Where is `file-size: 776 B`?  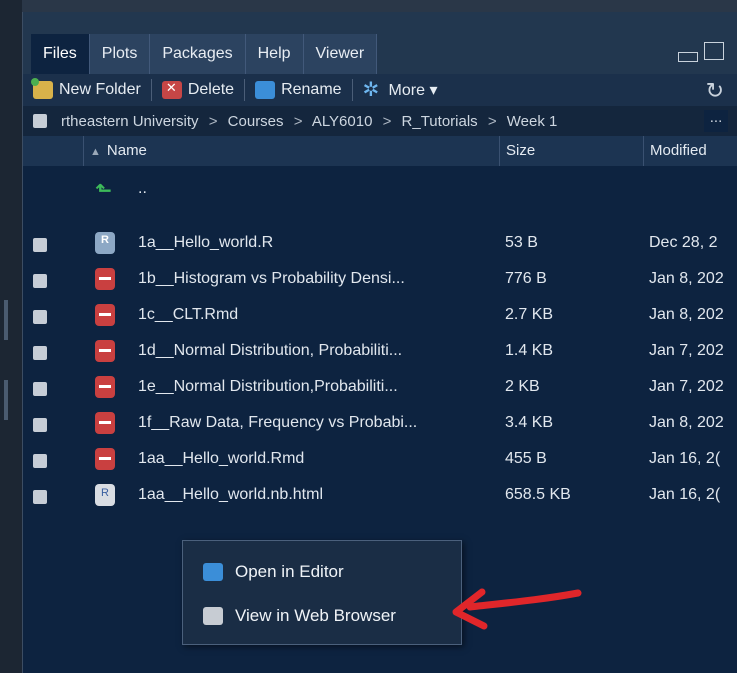 file-size: 776 B is located at coordinates (526, 278).